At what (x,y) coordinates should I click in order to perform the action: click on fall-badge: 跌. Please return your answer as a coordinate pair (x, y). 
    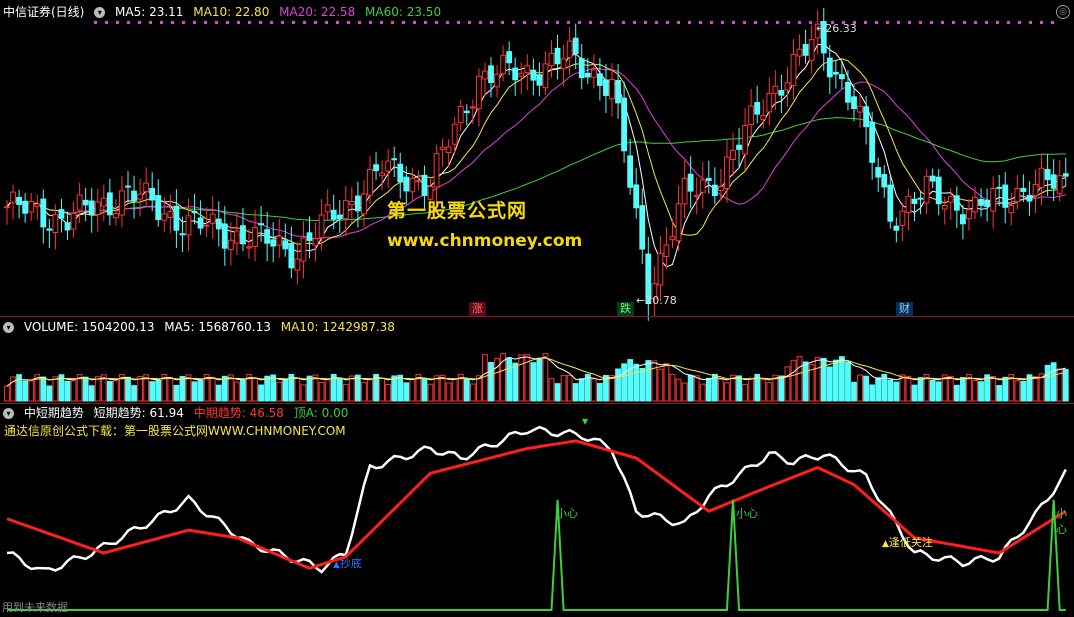
    Looking at the image, I should click on (625, 309).